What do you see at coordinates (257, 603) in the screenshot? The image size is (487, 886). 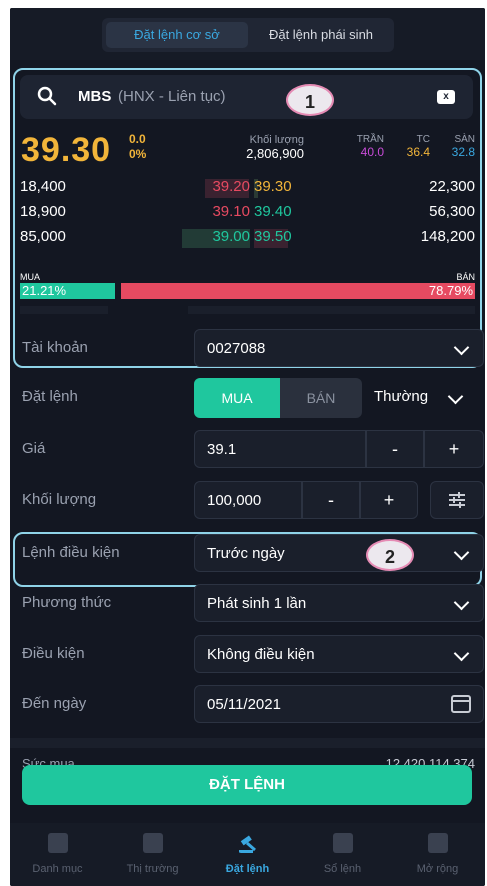 I see `method-value: Phát sinh 1 lần` at bounding box center [257, 603].